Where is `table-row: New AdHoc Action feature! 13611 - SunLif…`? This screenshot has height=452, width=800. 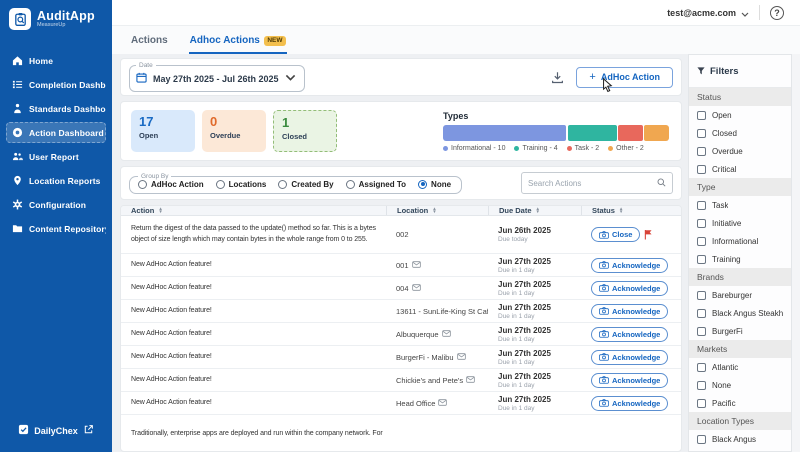 table-row: New AdHoc Action feature! 13611 - SunLif… is located at coordinates (401, 311).